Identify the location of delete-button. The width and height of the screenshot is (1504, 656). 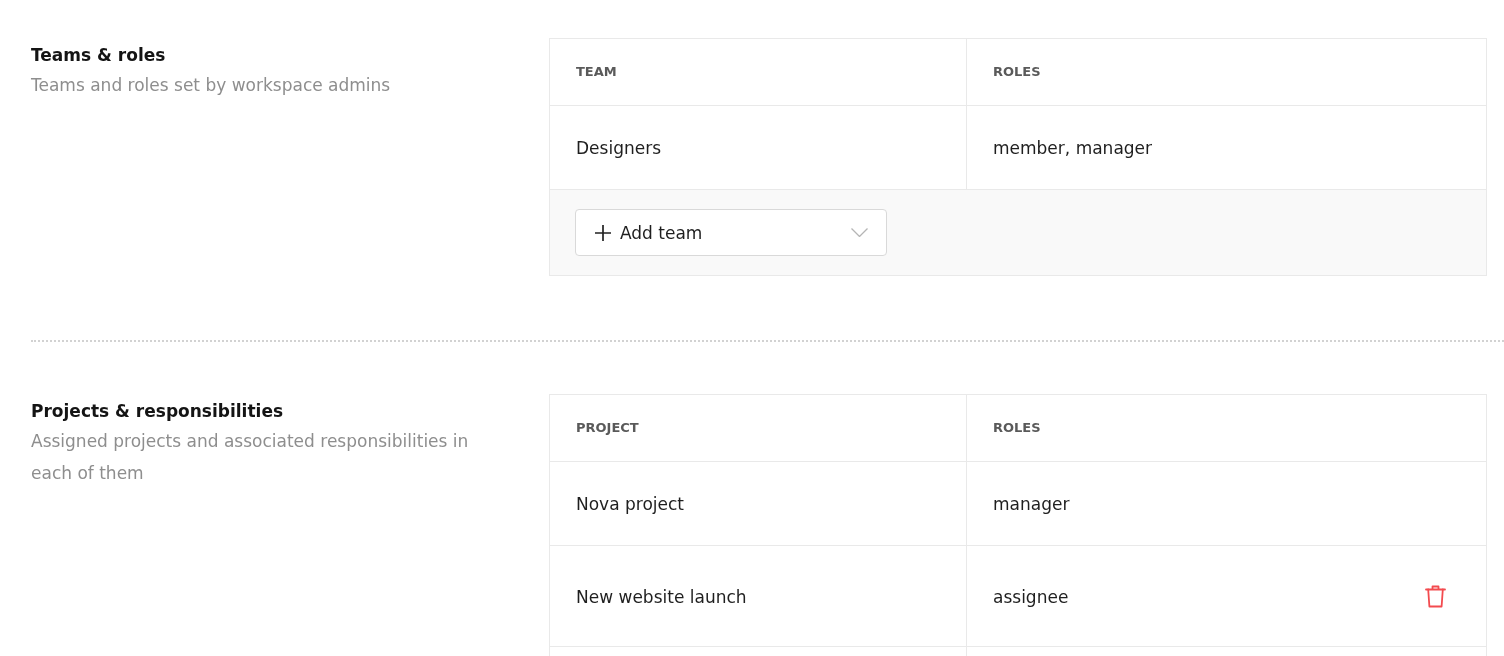
(1435, 596).